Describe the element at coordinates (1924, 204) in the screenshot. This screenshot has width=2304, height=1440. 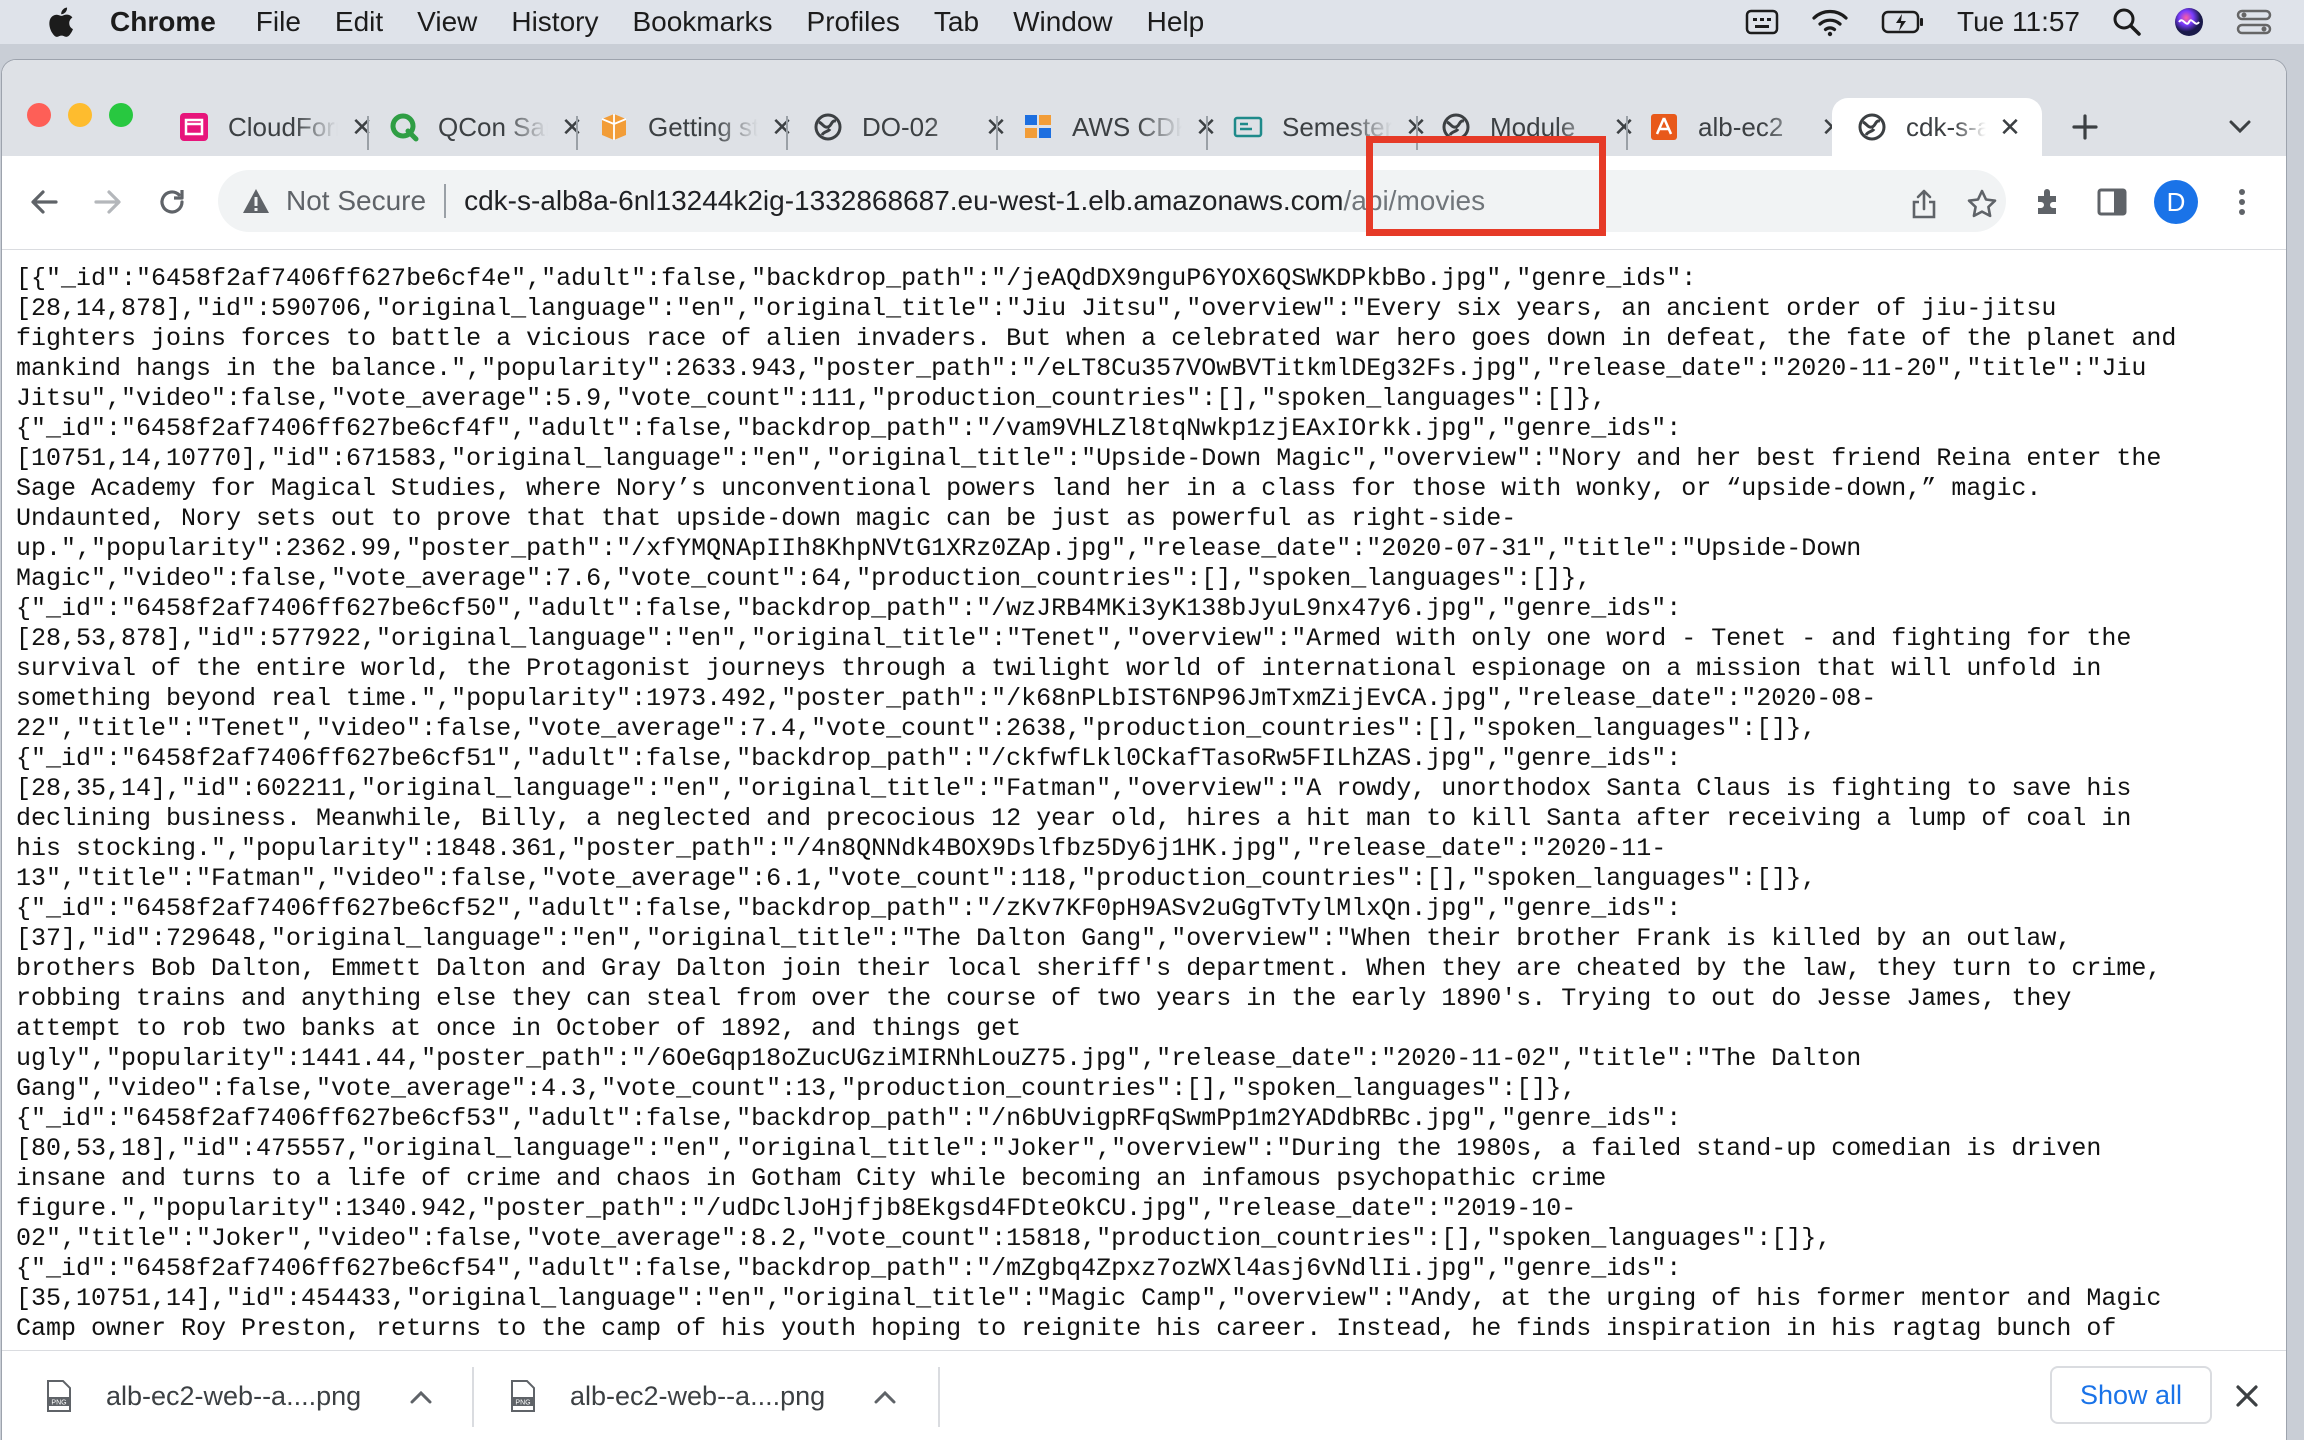
I see `share-icon` at that location.